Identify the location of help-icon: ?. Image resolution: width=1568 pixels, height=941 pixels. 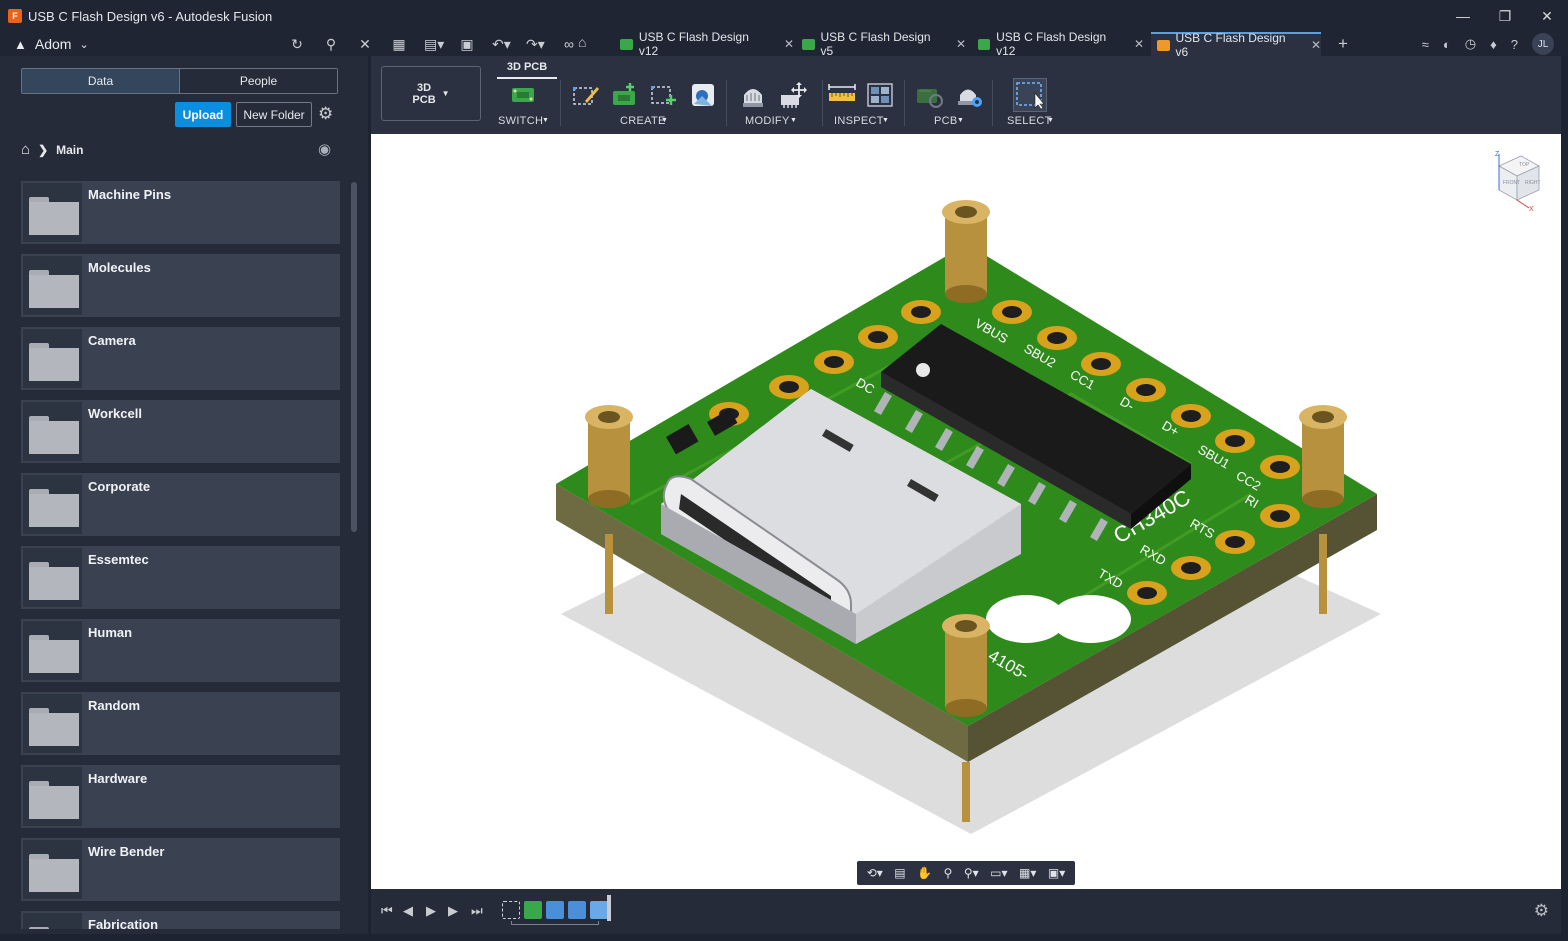
(1514, 44).